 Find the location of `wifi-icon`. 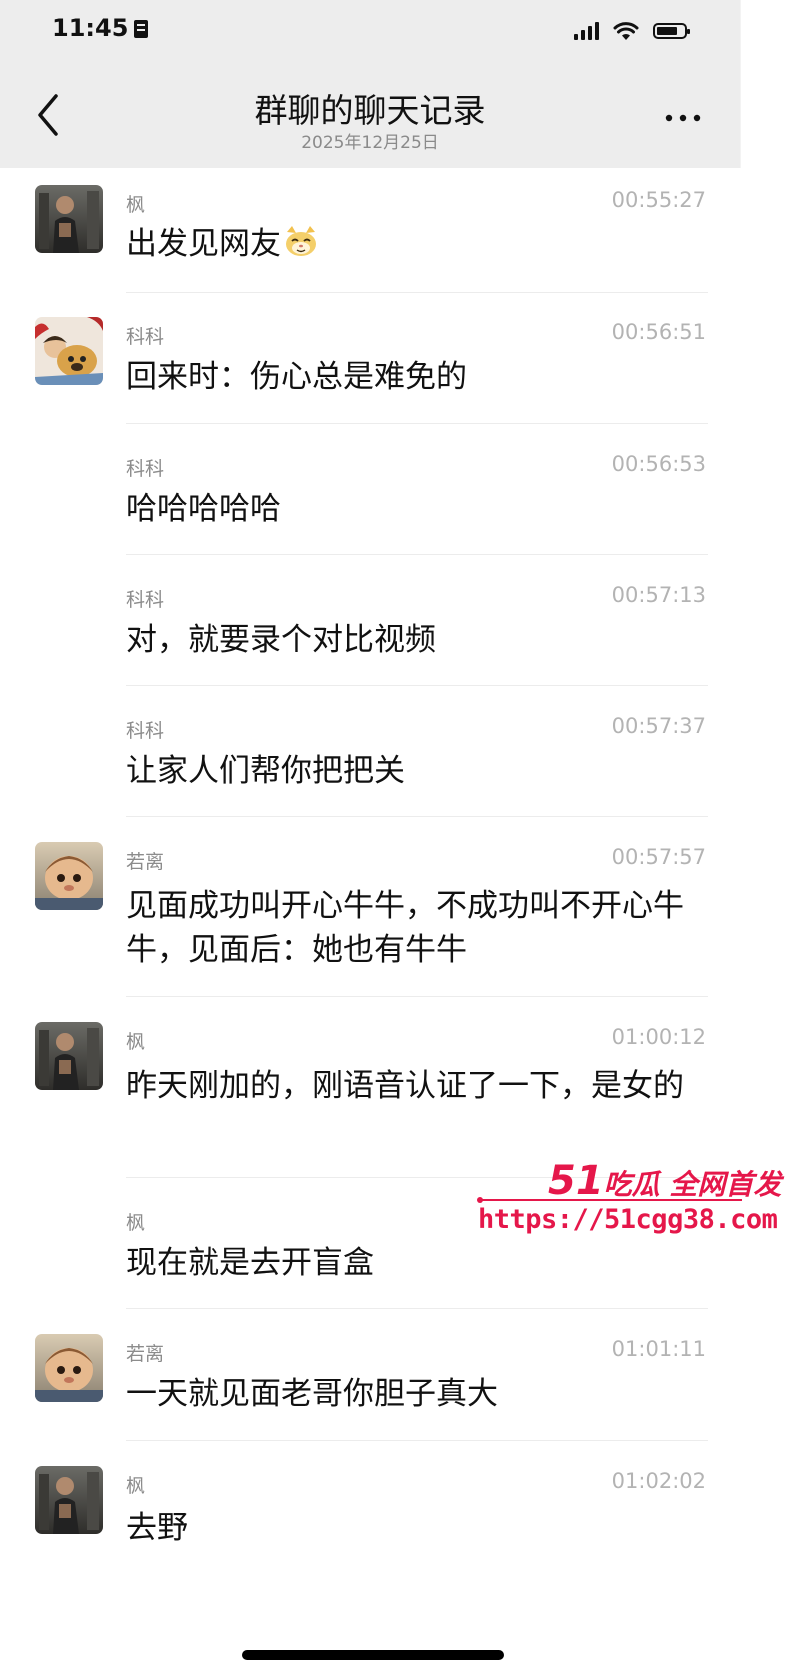

wifi-icon is located at coordinates (626, 31).